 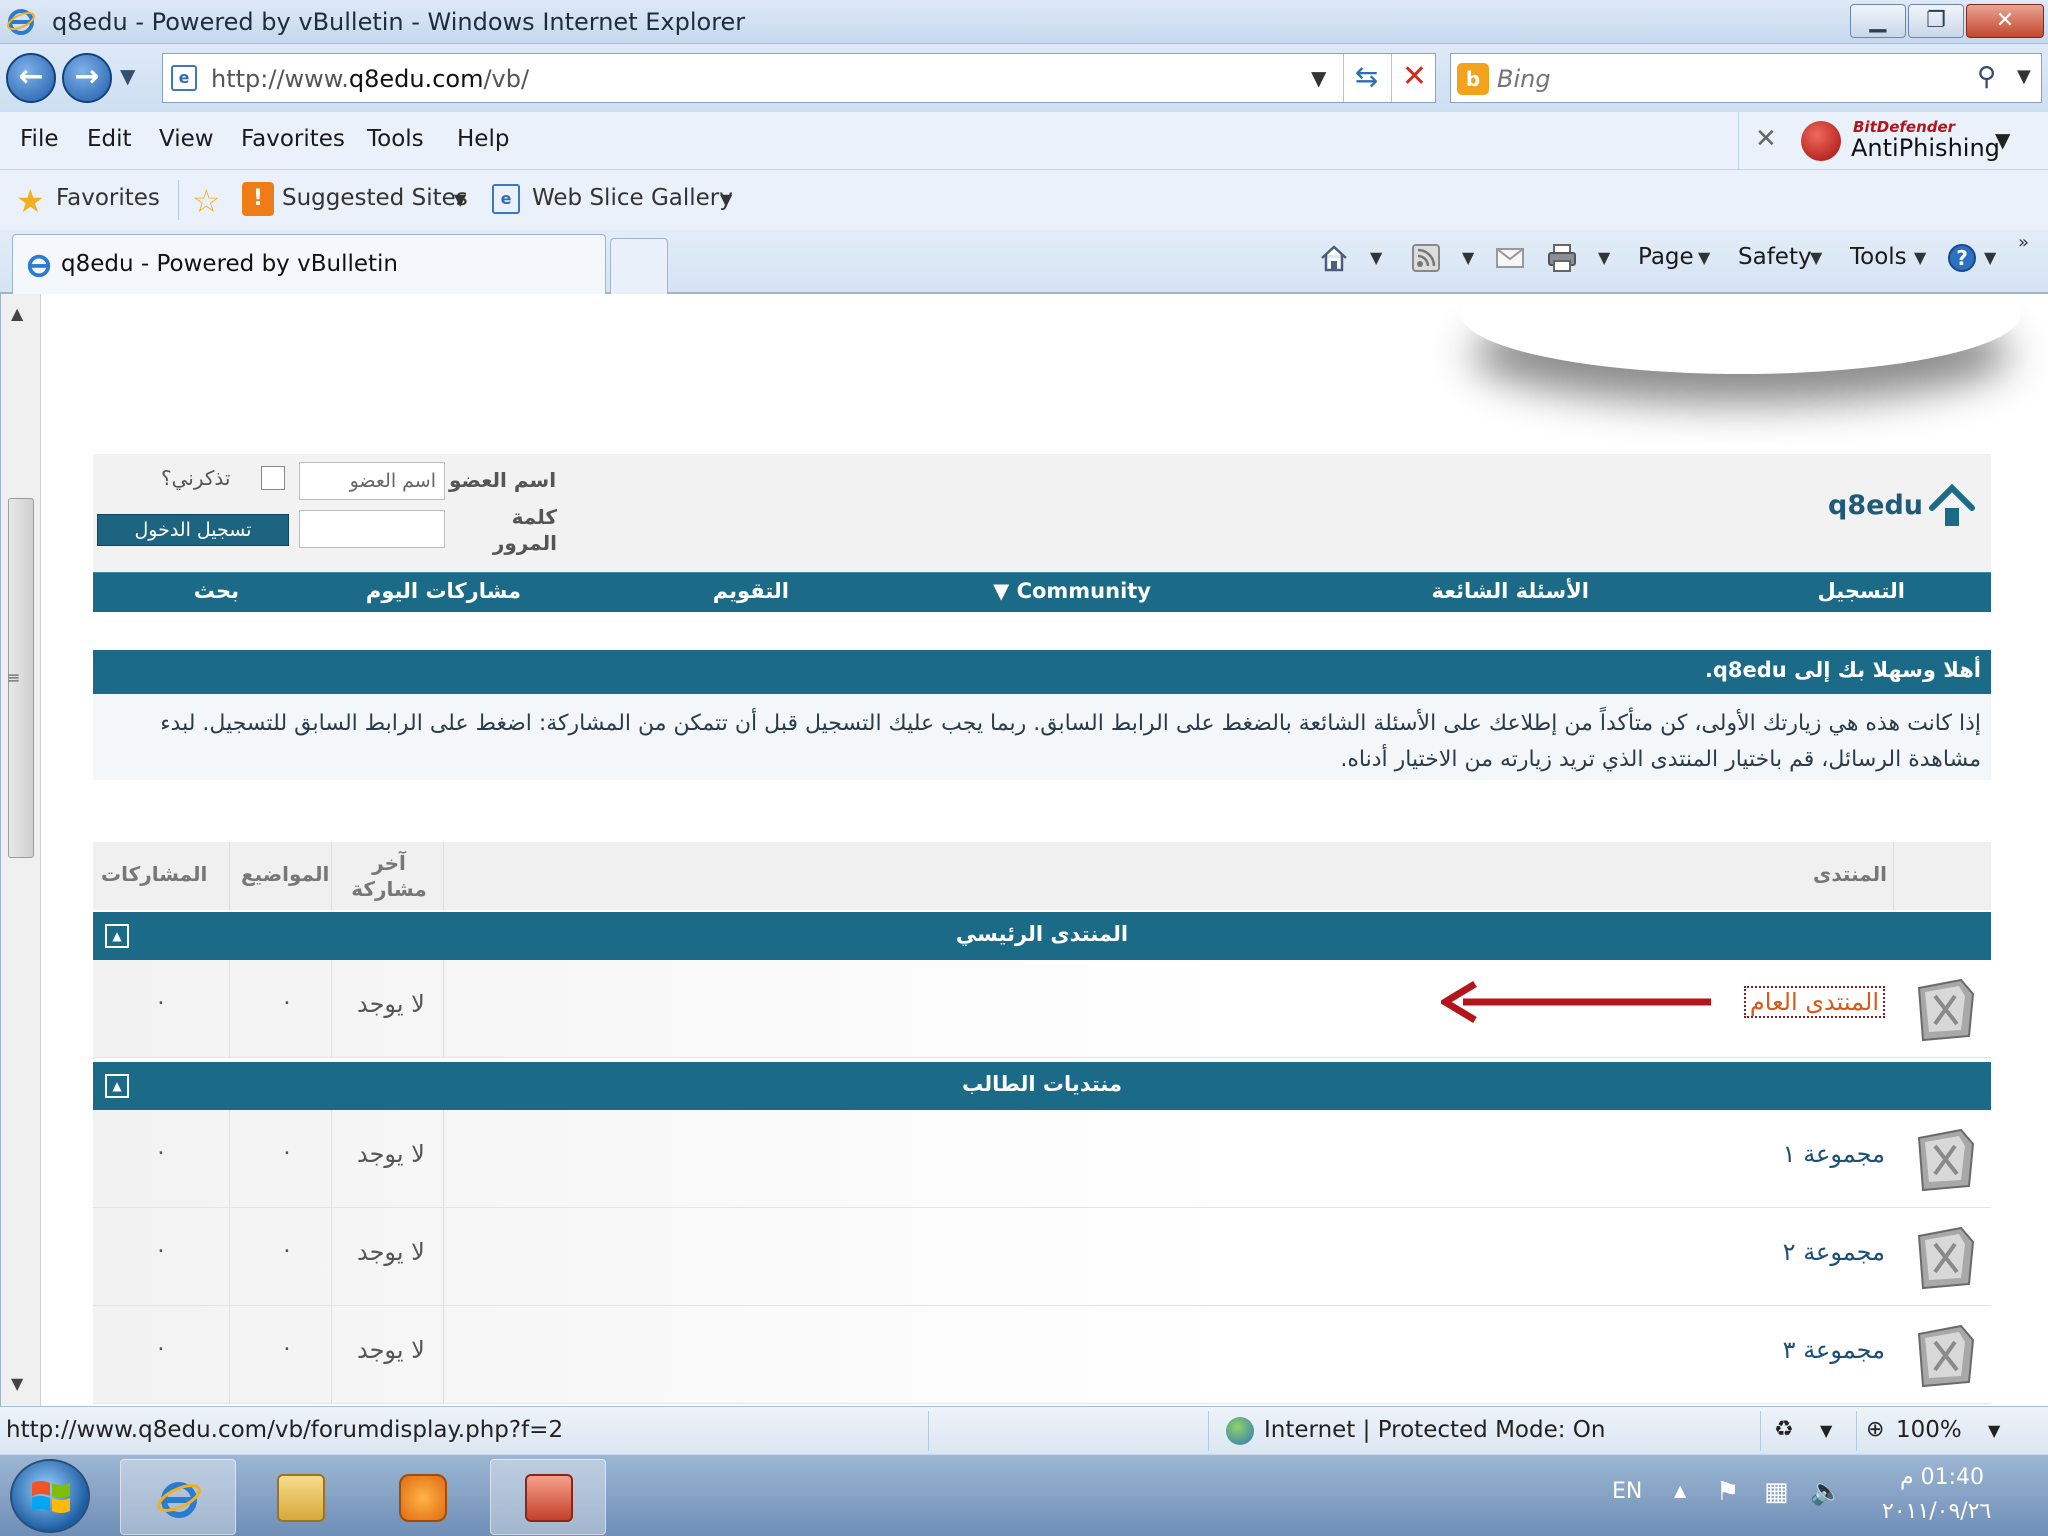 I want to click on category-header: ▲ المنتدى الرئيسي, so click(x=1042, y=936).